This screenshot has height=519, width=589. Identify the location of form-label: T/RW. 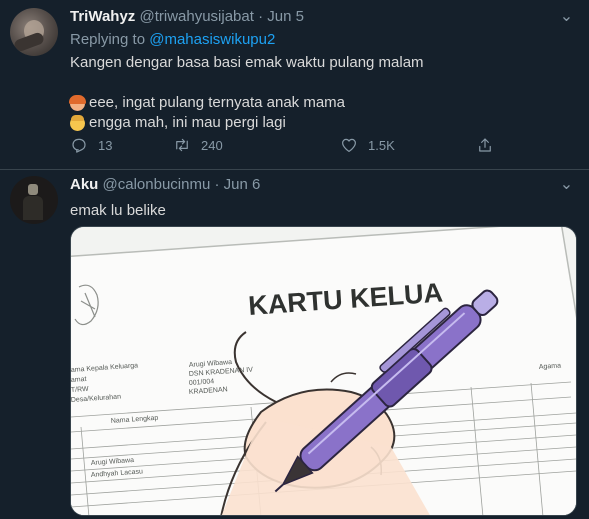
(80, 390).